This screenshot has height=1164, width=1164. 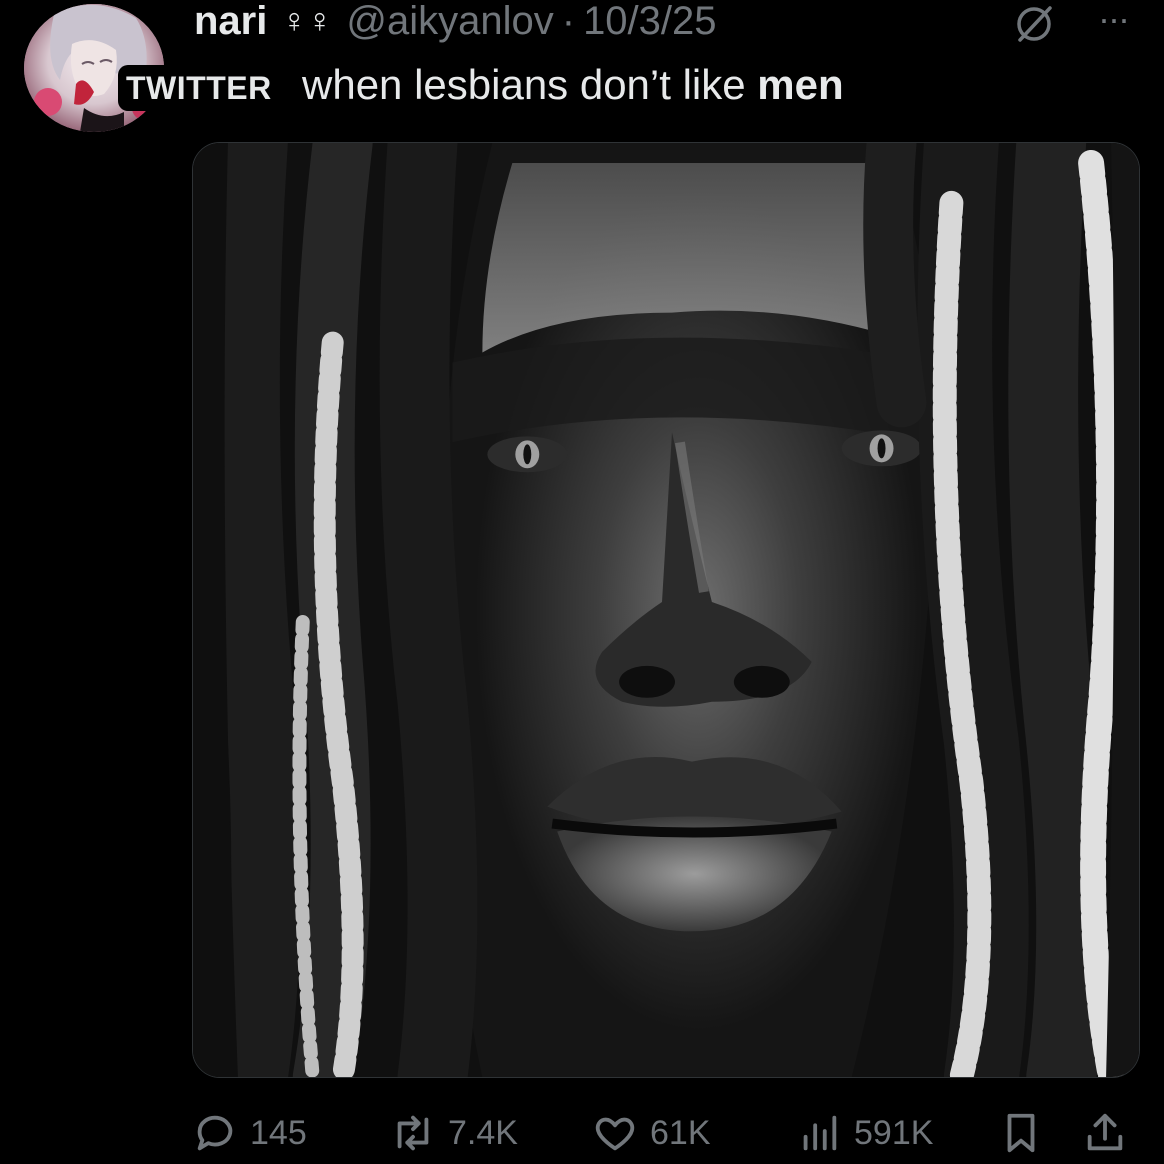 I want to click on tweet-header: nari ♀︎♀︎ @aikyanlov · 10/3/25, so click(x=455, y=23).